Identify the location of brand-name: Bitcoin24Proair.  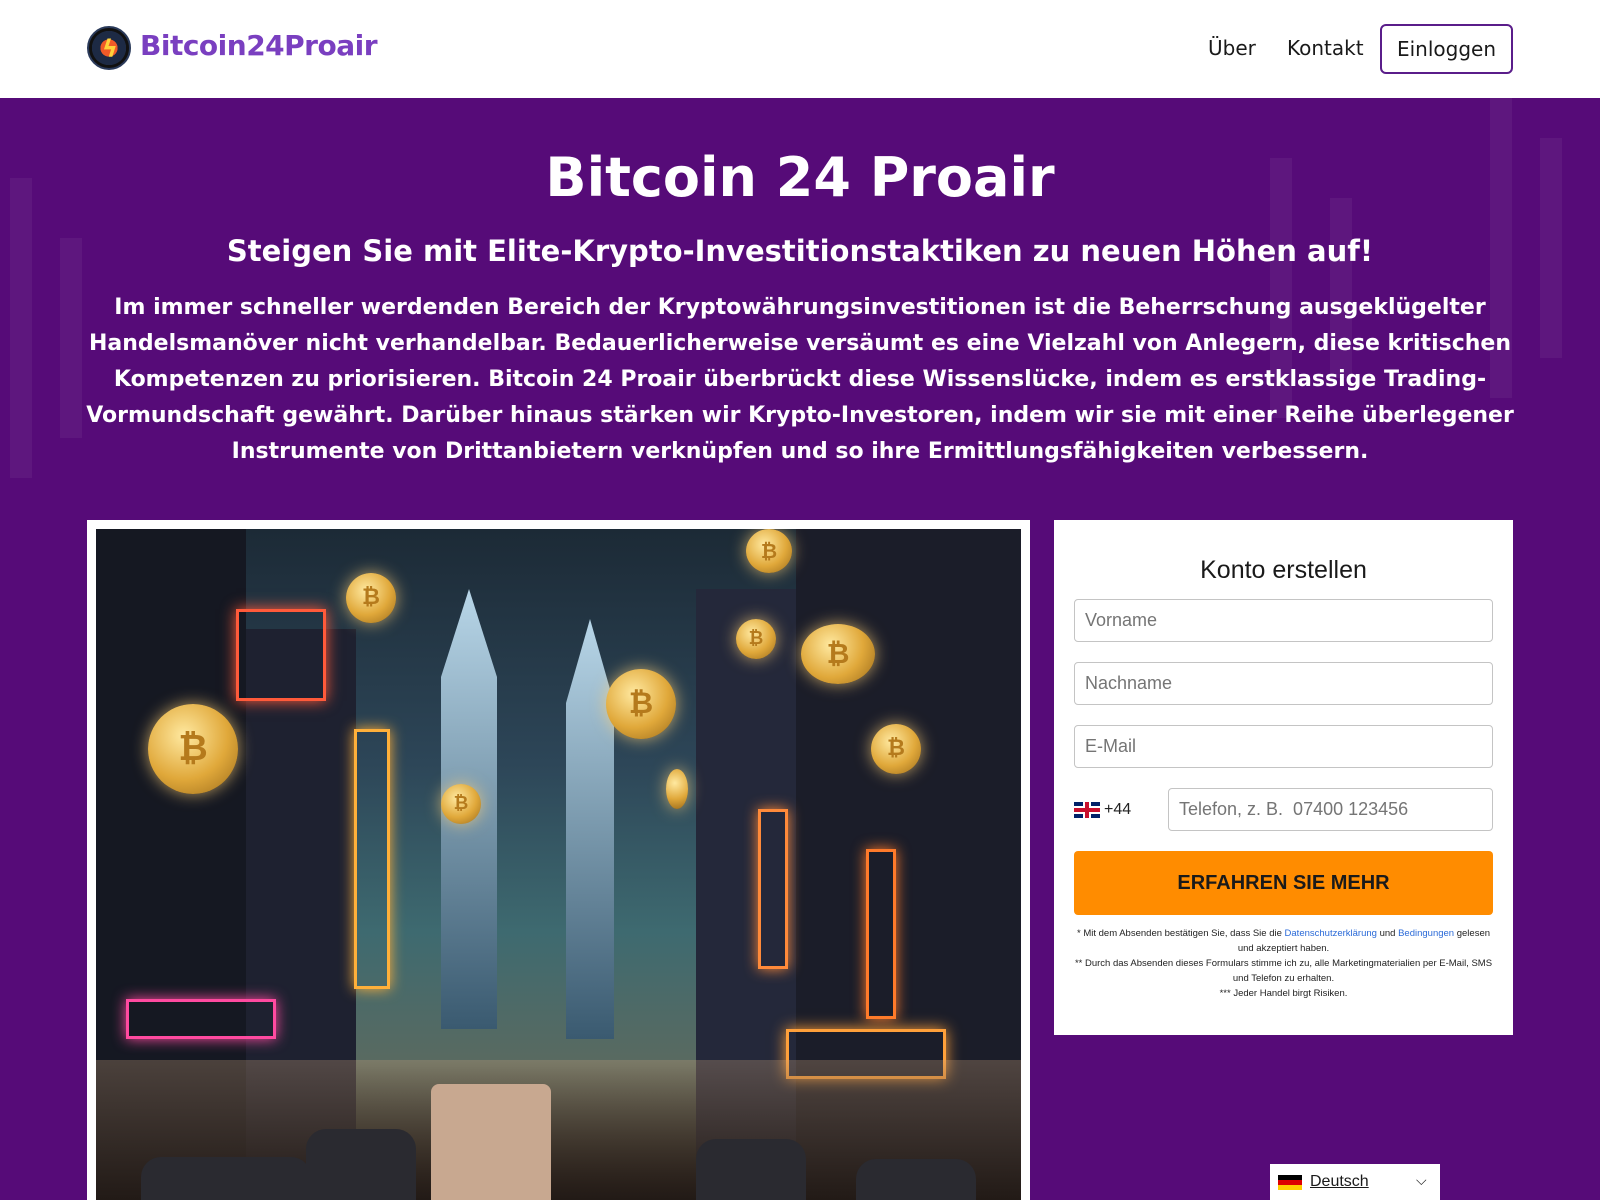
(259, 45).